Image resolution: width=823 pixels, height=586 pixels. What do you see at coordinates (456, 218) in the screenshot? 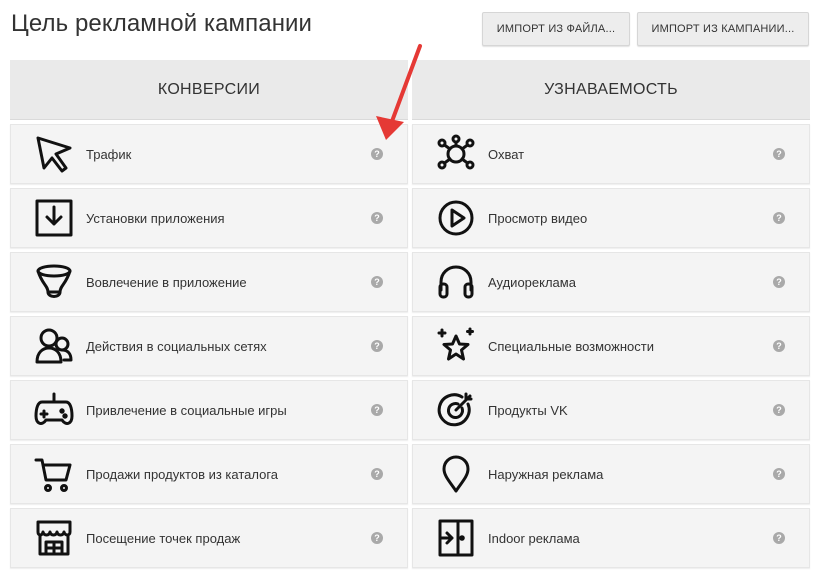
I see `play-circle-icon` at bounding box center [456, 218].